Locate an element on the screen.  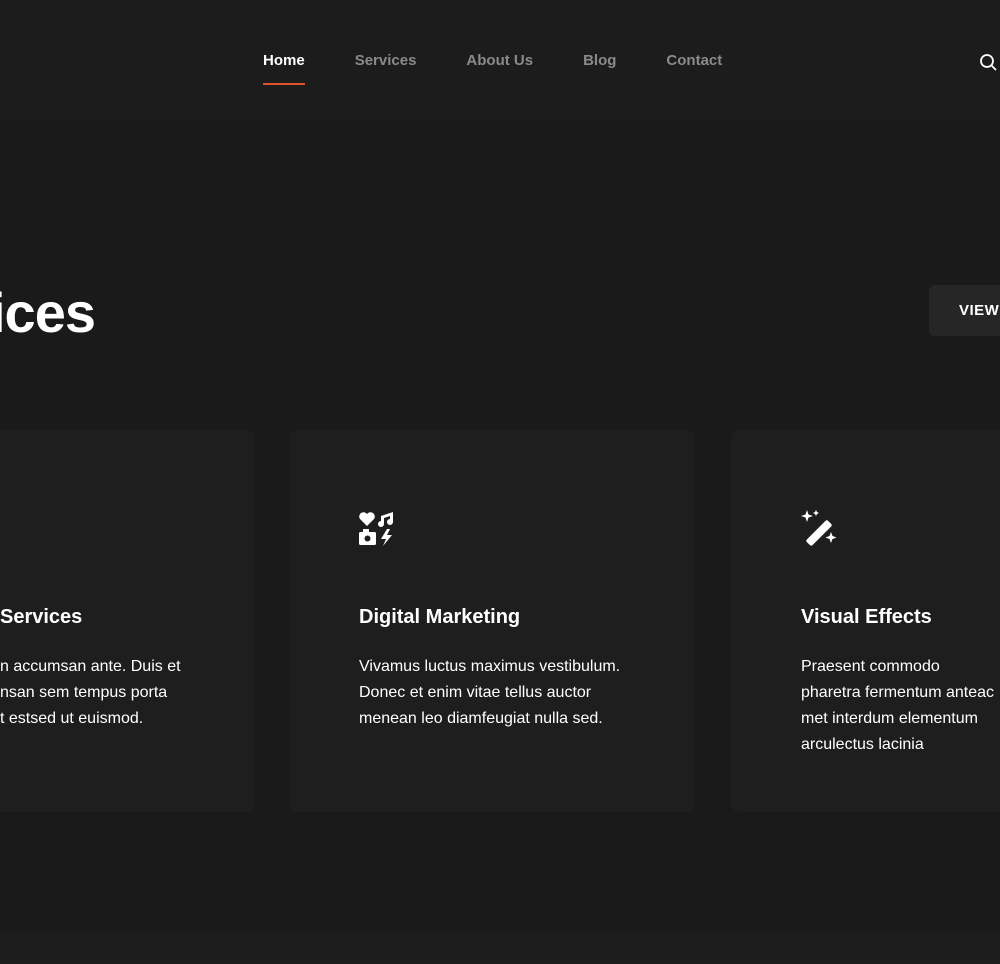
card-title: Digital Marketing is located at coordinates (440, 617).